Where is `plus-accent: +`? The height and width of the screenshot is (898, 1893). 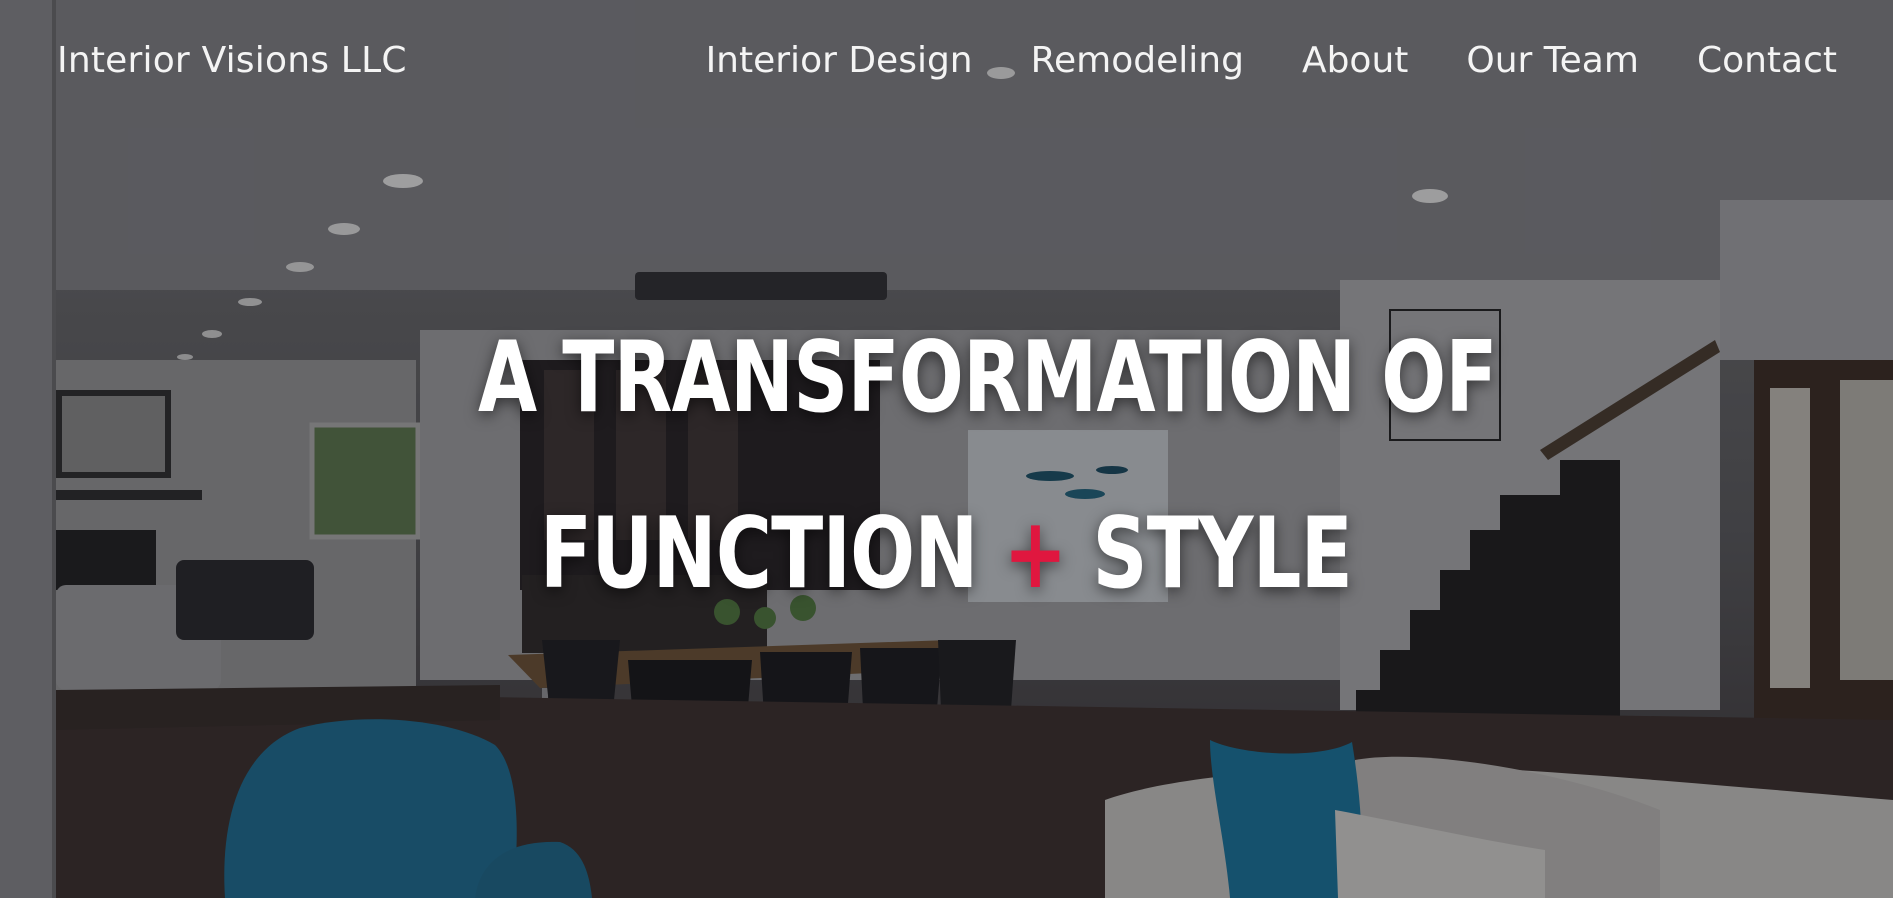 plus-accent: + is located at coordinates (1035, 554).